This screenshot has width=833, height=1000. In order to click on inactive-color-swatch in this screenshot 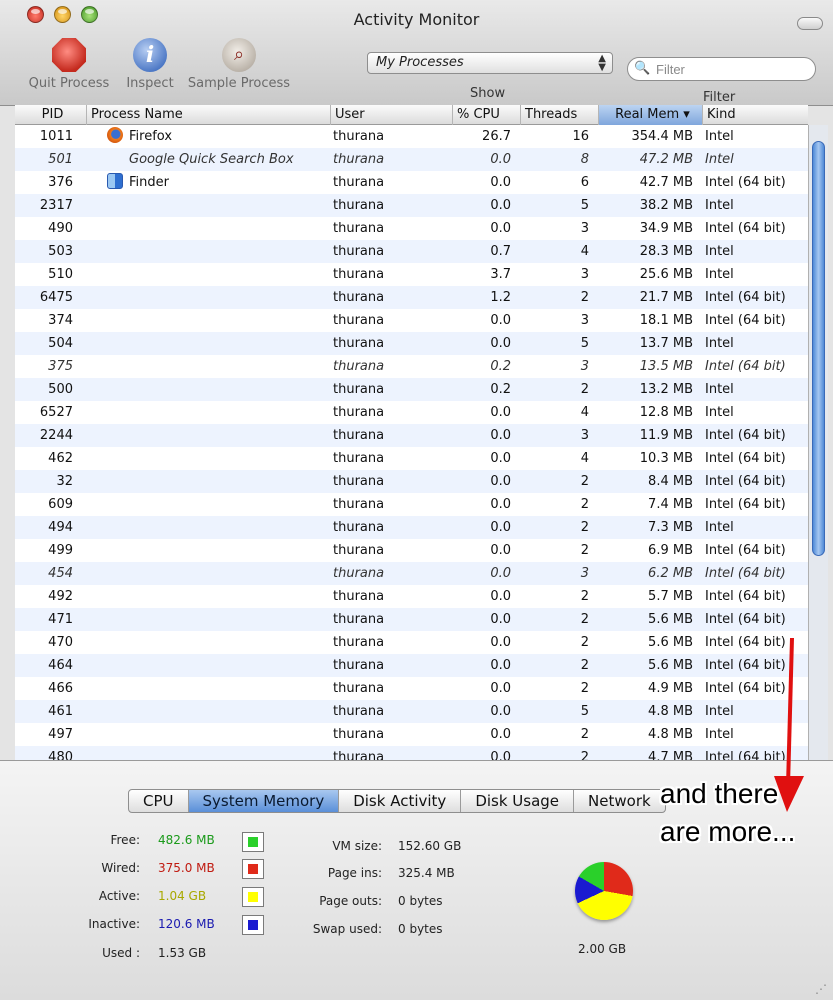, I will do `click(253, 925)`.